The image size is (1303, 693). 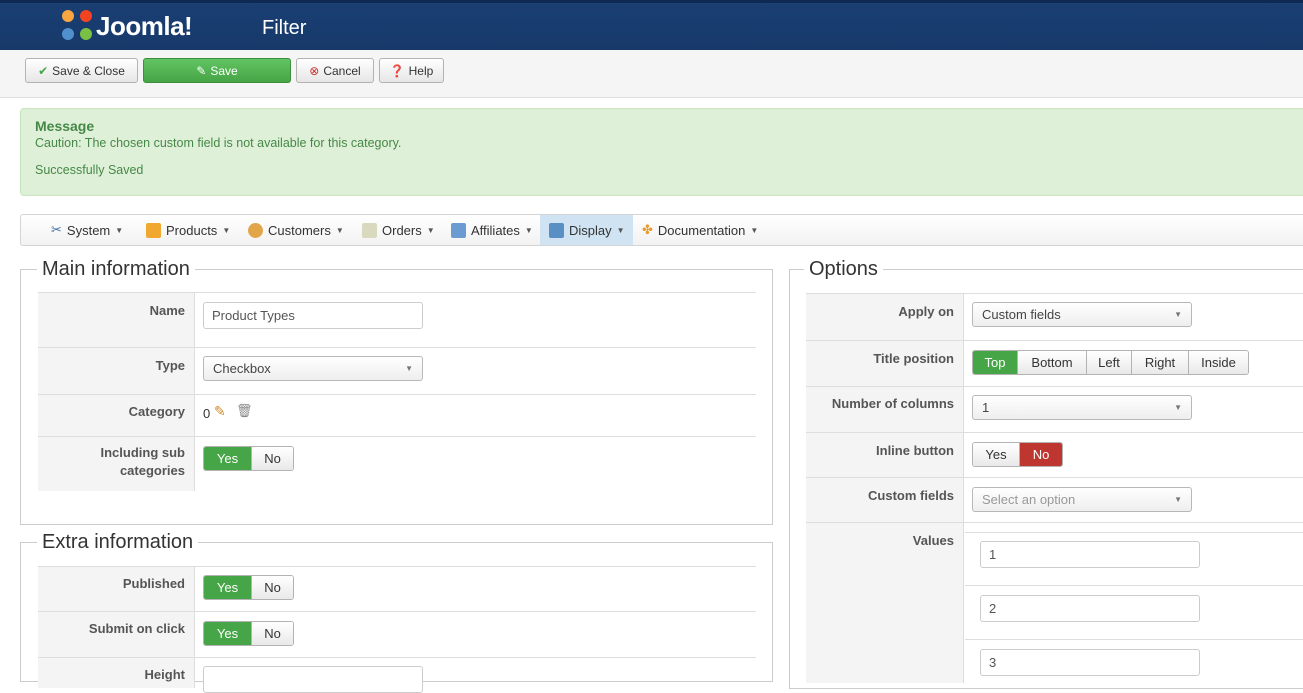 I want to click on menu-affiliates: Affiliates ▼, so click(x=492, y=230).